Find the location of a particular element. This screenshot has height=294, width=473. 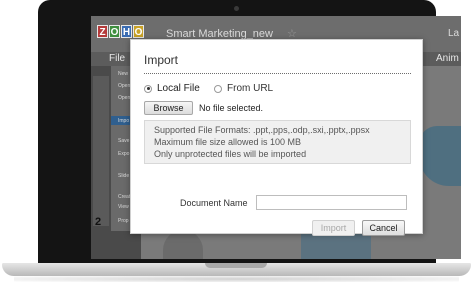

source-local-option: Local File is located at coordinates (172, 88).